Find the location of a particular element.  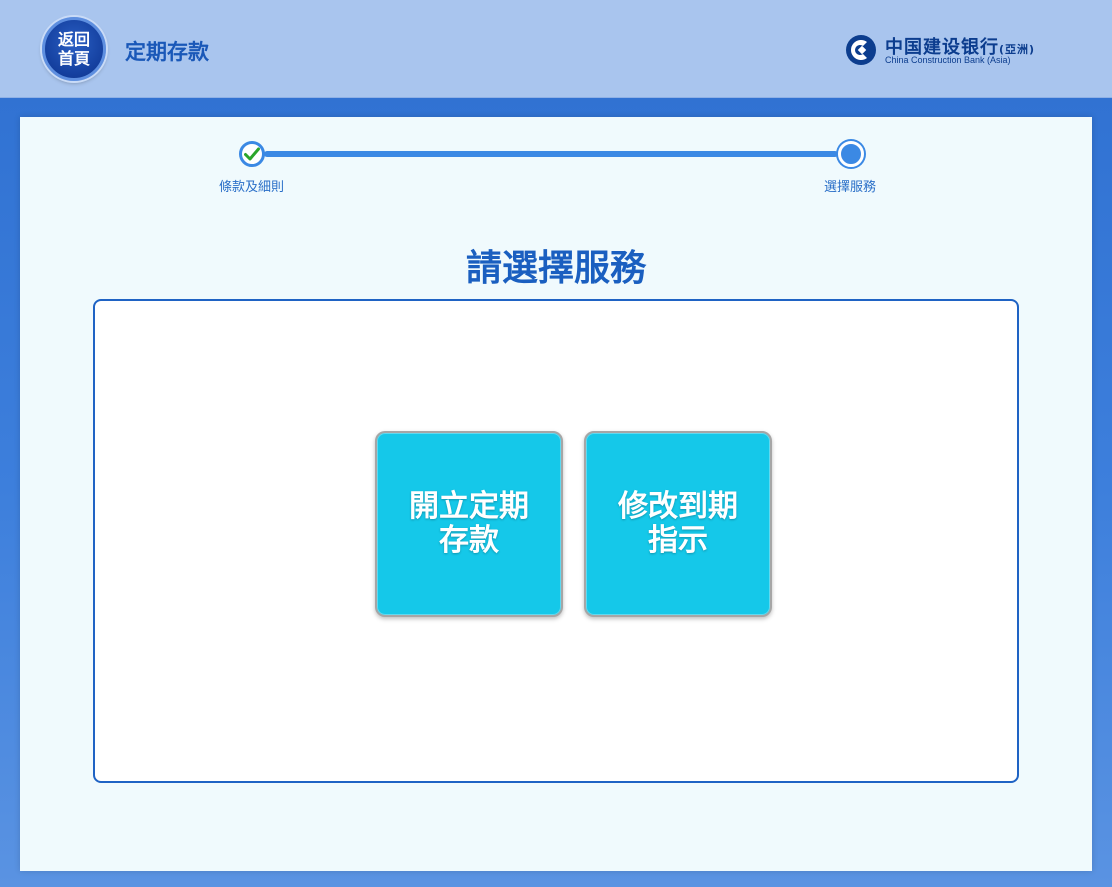

logo-english-name: China Construction Bank (Asia) is located at coordinates (948, 60).